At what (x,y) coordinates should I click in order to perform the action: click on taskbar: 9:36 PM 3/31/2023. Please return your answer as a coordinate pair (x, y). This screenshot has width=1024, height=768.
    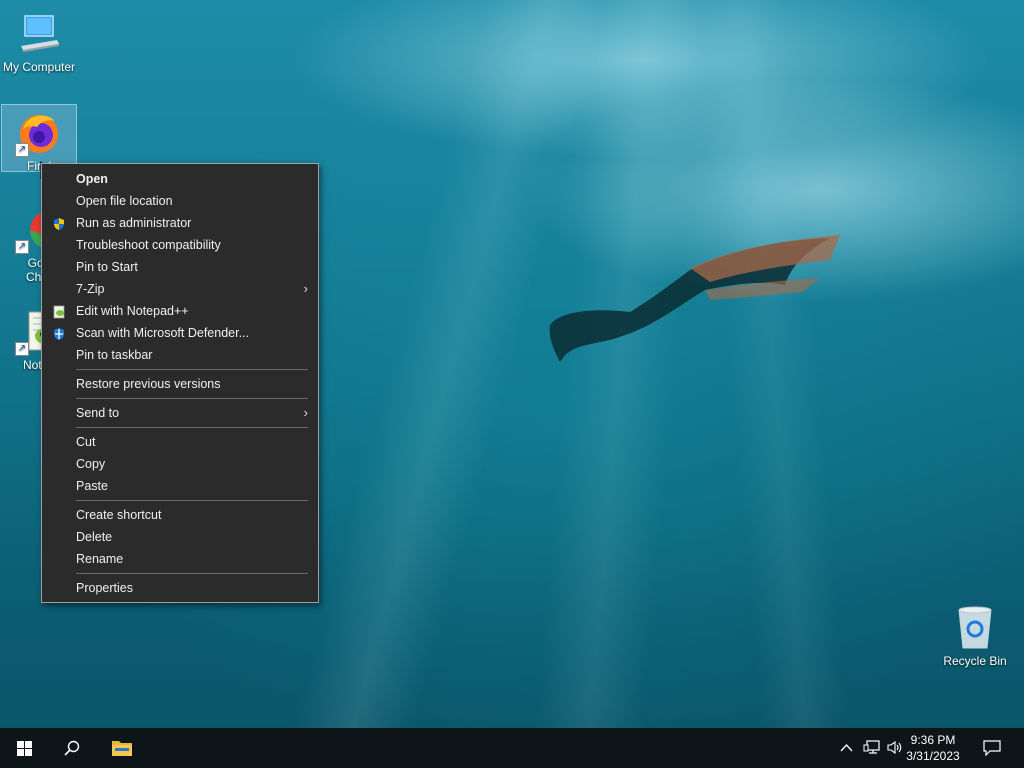
    Looking at the image, I should click on (512, 748).